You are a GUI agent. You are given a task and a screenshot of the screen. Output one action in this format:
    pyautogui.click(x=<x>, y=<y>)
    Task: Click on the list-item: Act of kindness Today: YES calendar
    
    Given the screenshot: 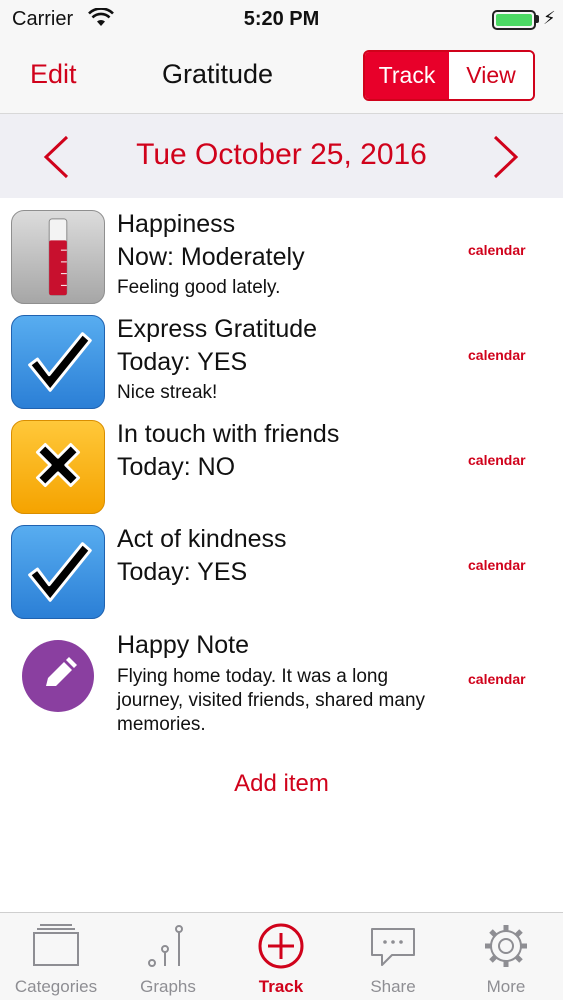 What is the action you would take?
    pyautogui.click(x=281, y=566)
    